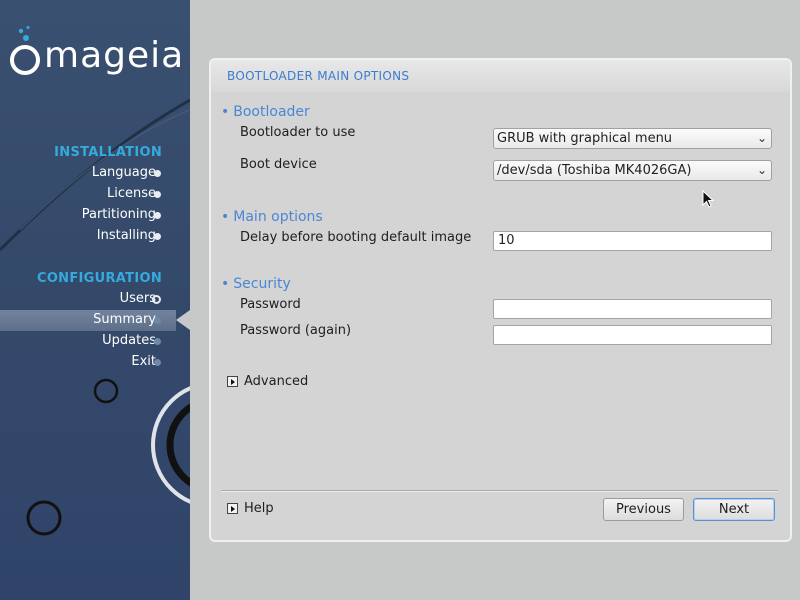 Image resolution: width=800 pixels, height=600 pixels. Describe the element at coordinates (296, 330) in the screenshot. I see `password-again-label: Password (again)` at that location.